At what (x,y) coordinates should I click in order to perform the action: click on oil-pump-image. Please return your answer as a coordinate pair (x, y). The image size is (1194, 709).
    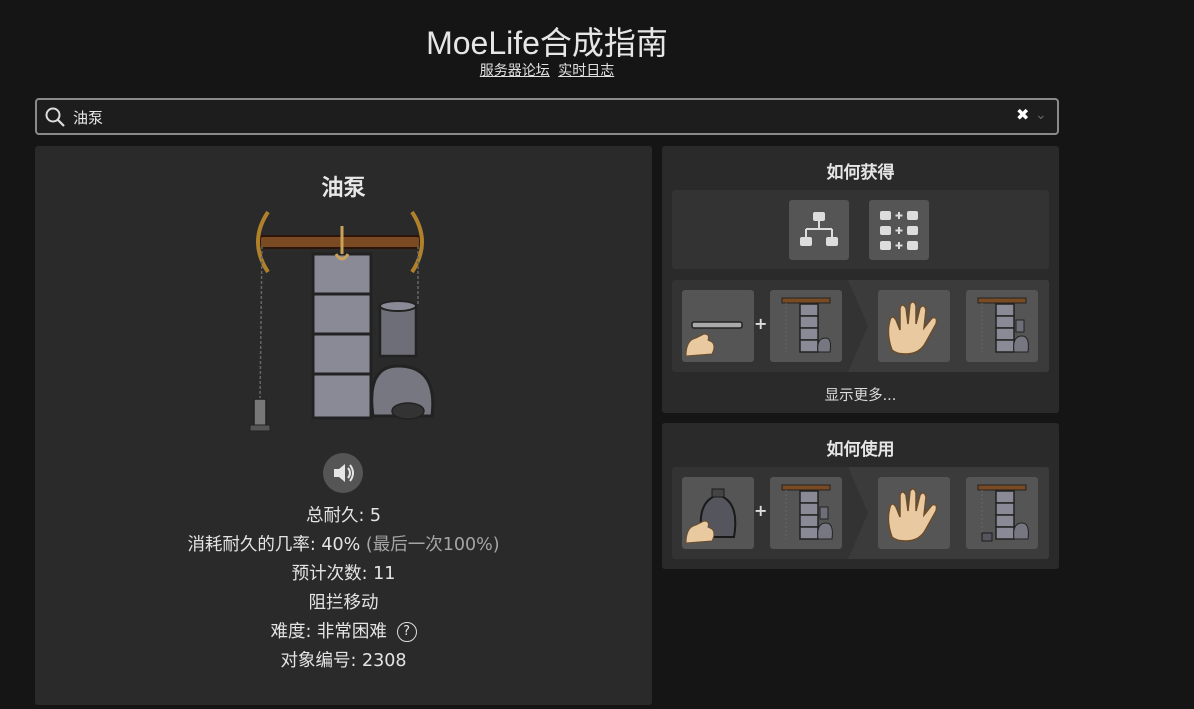
    Looking at the image, I should click on (342, 321).